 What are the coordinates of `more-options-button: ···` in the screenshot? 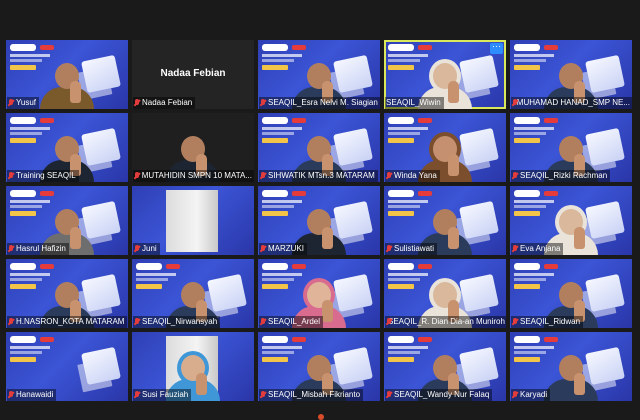 It's located at (496, 48).